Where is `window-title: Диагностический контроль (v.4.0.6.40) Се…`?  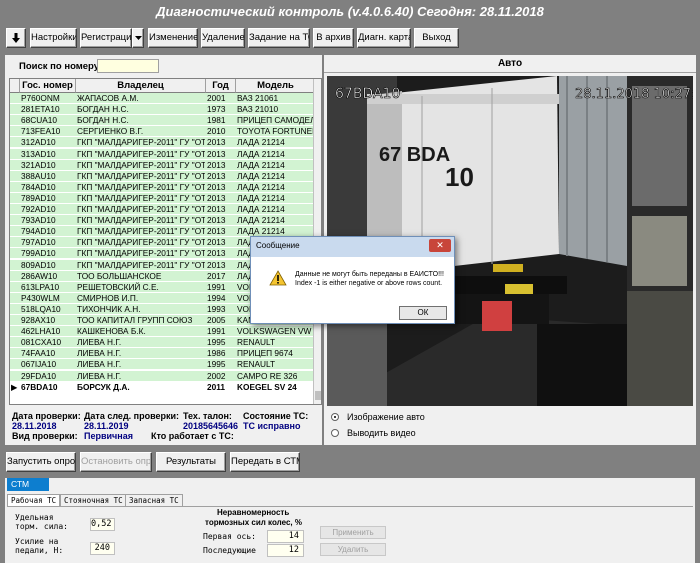
window-title: Диагностический контроль (v.4.0.6.40) Се… is located at coordinates (350, 12).